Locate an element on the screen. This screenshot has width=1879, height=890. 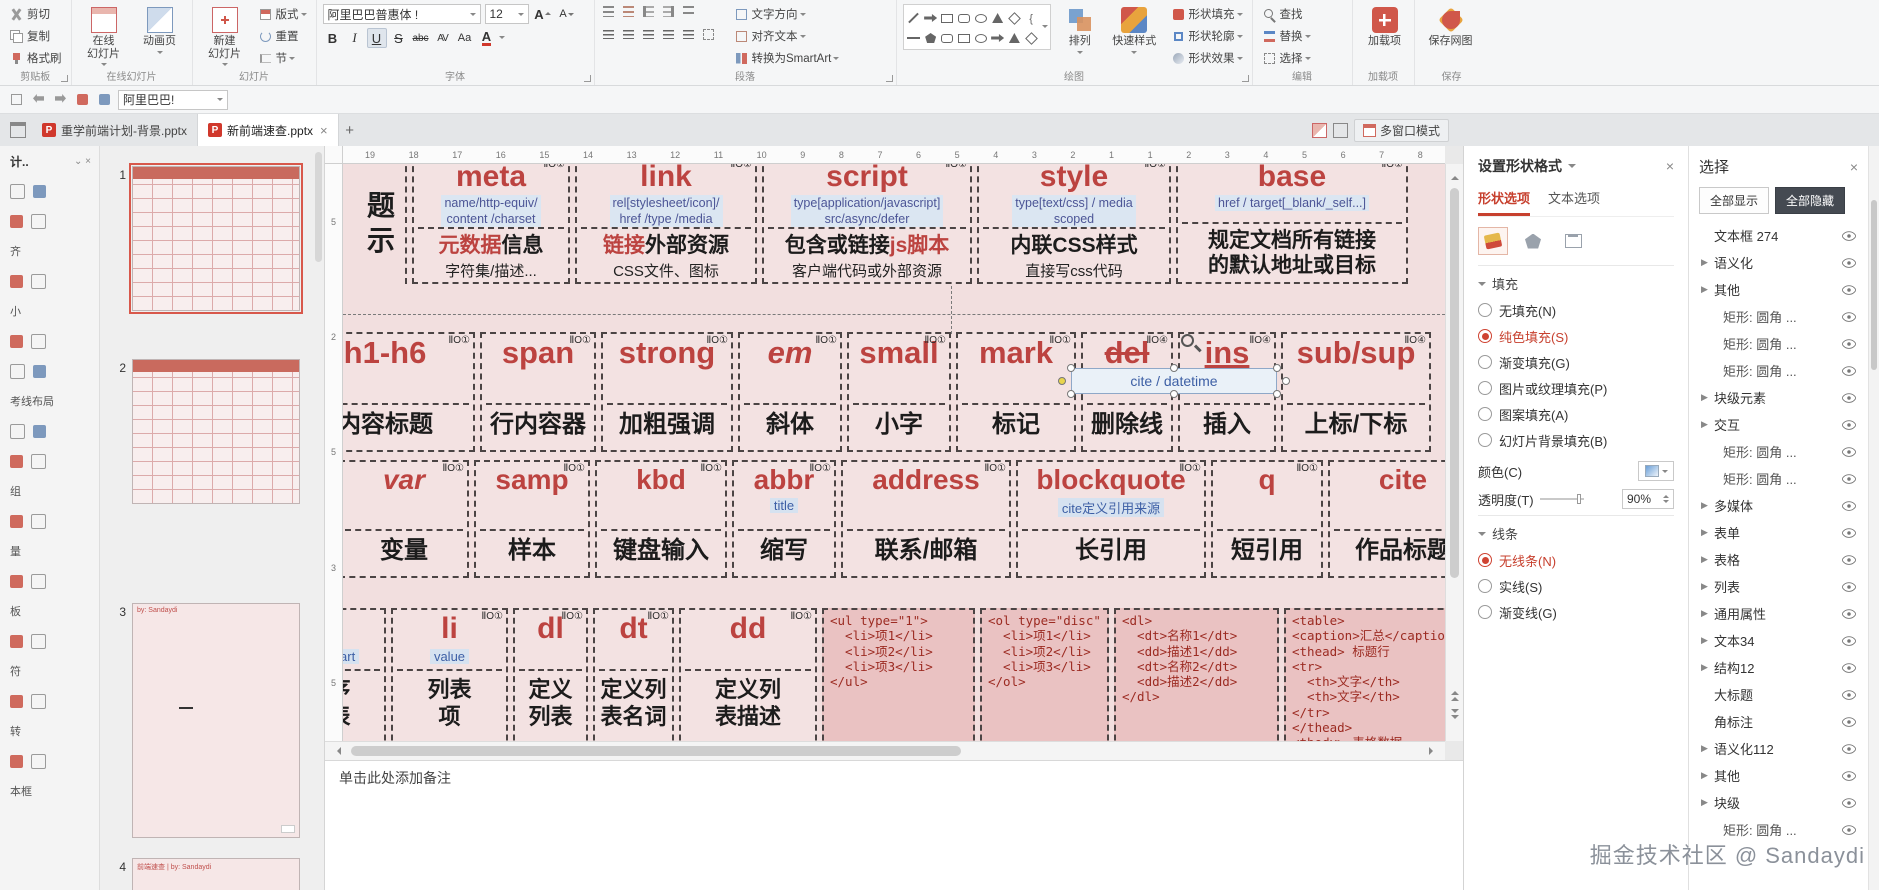
fill-option-radio: 图案填充(A) is located at coordinates (1576, 414).